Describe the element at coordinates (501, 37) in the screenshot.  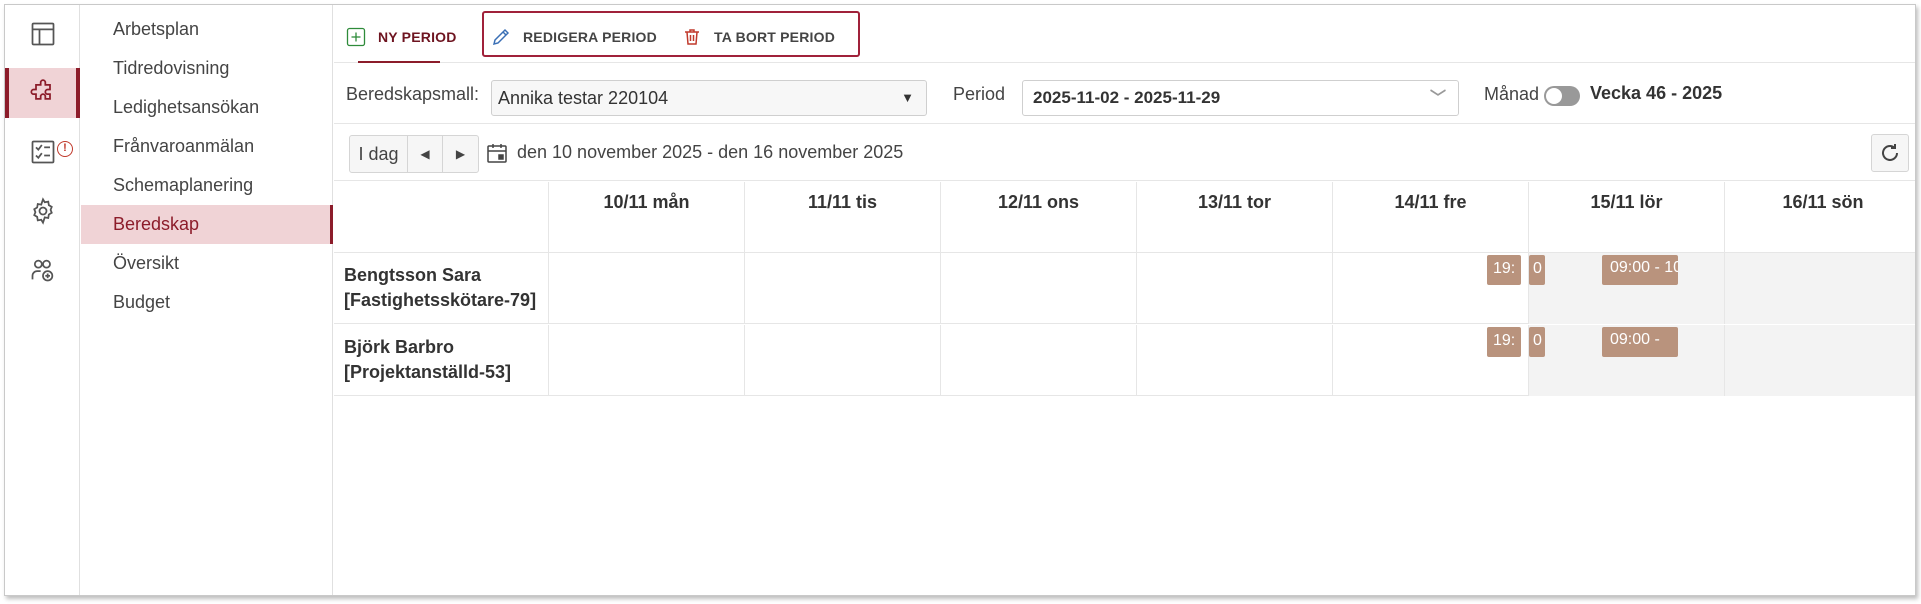
I see `pencil-icon` at that location.